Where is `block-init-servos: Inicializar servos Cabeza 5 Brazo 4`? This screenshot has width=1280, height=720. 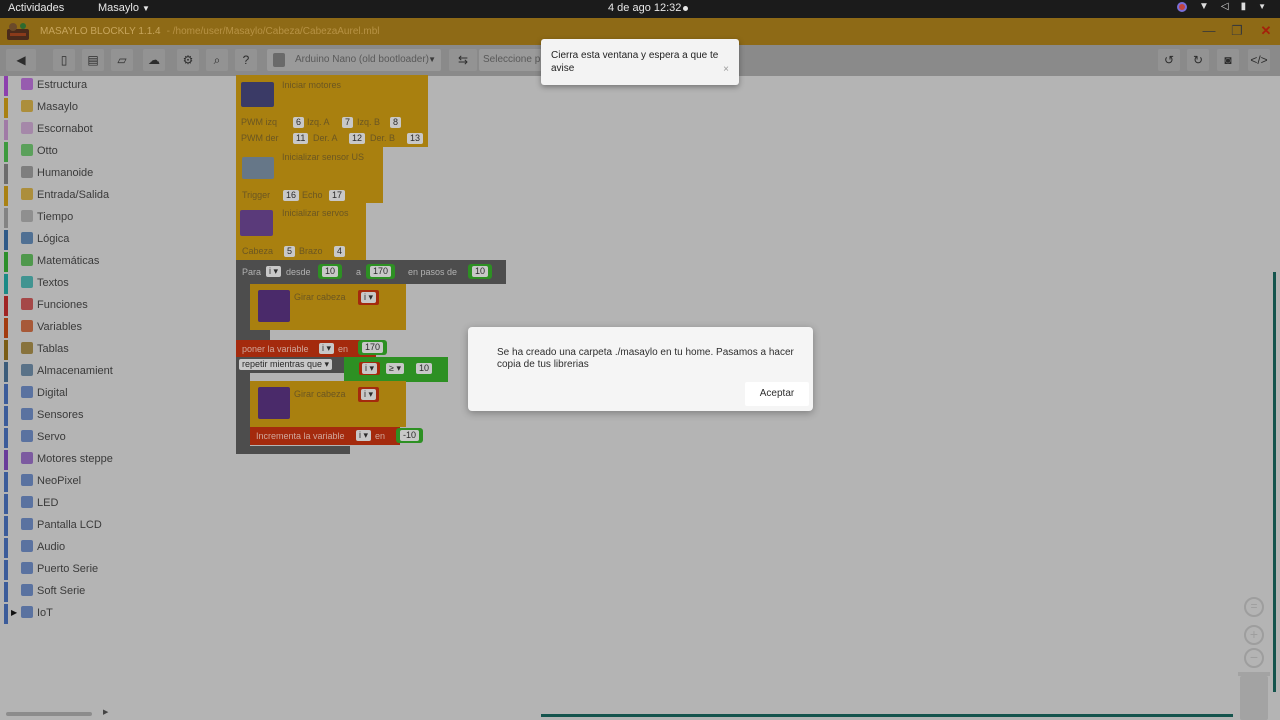 block-init-servos: Inicializar servos Cabeza 5 Brazo 4 is located at coordinates (301, 231).